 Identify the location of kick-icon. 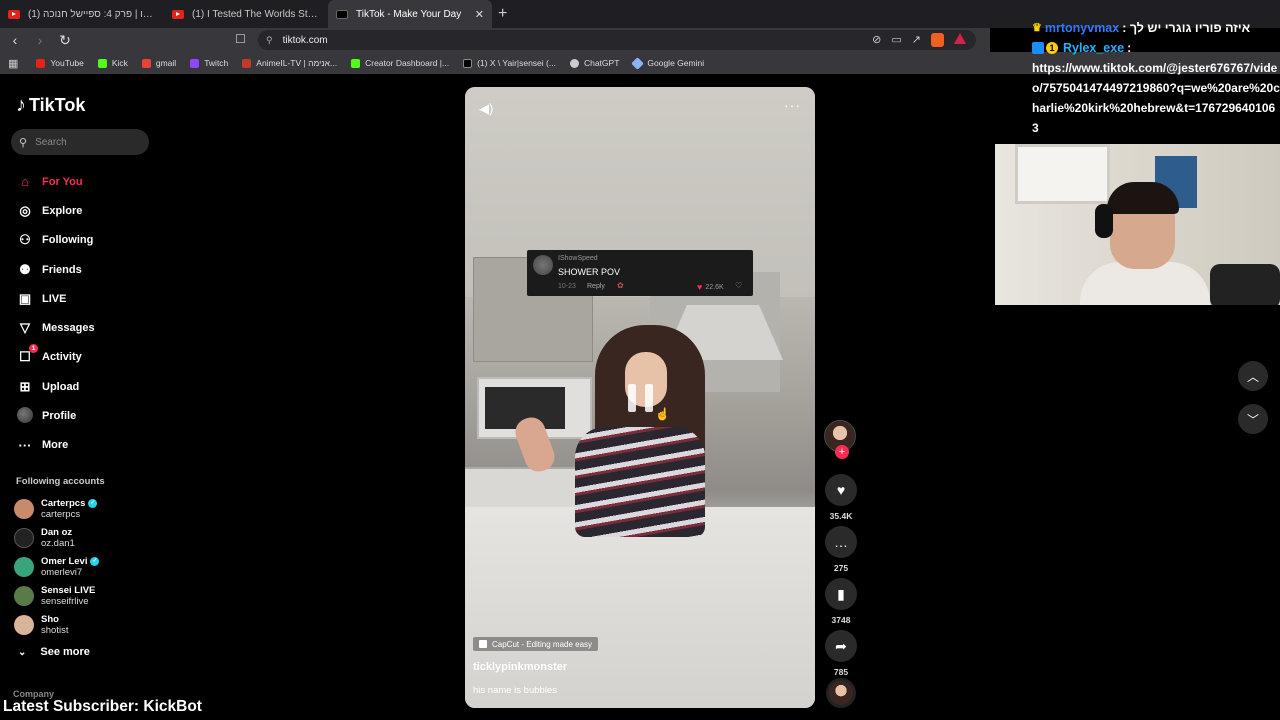
(102, 63).